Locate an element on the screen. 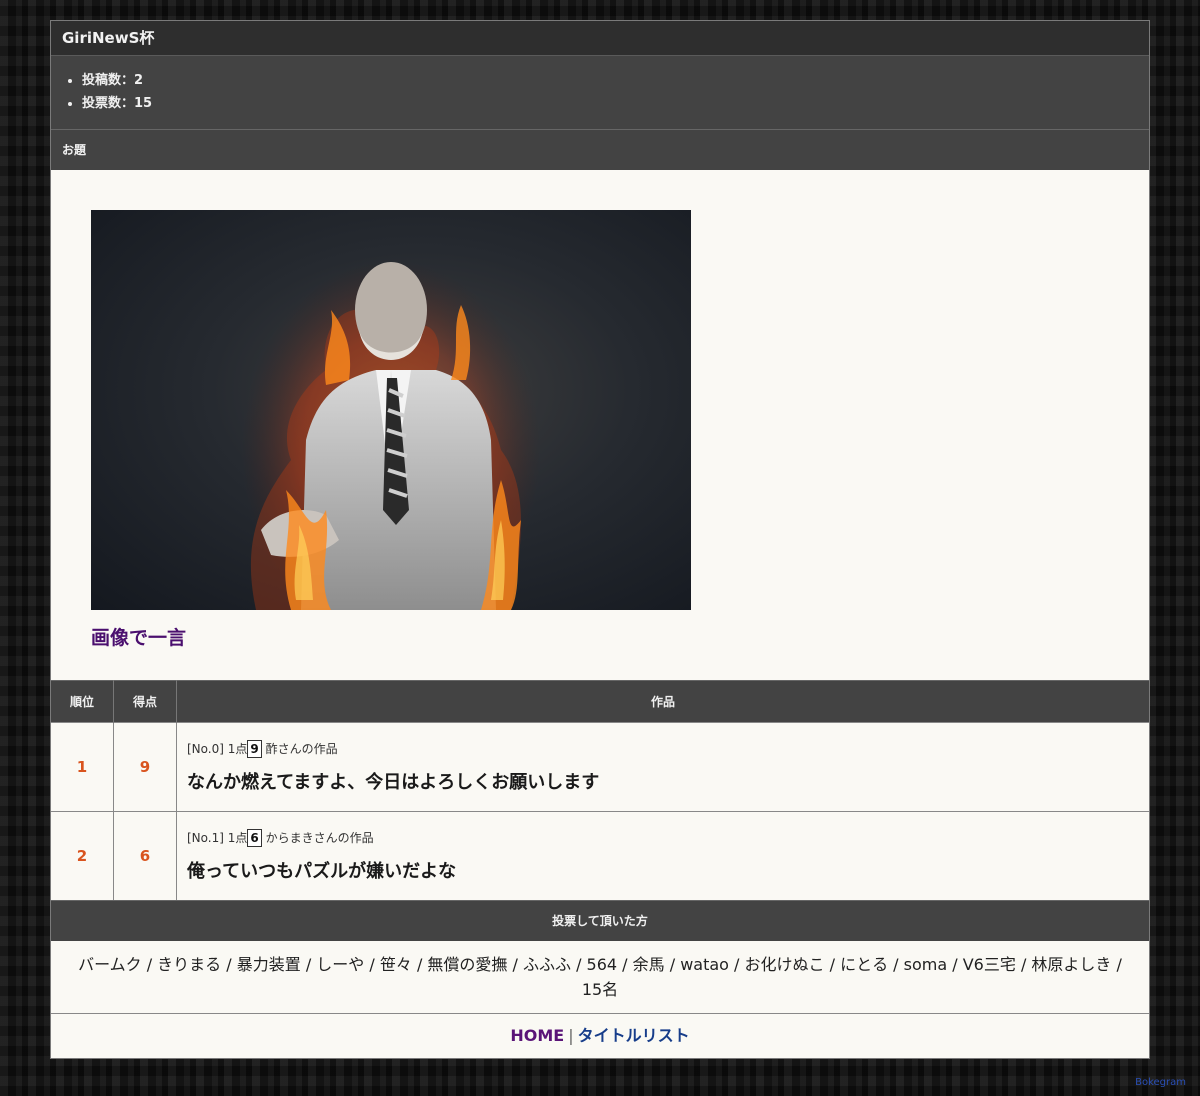  rank-cell: 2 is located at coordinates (82, 855).